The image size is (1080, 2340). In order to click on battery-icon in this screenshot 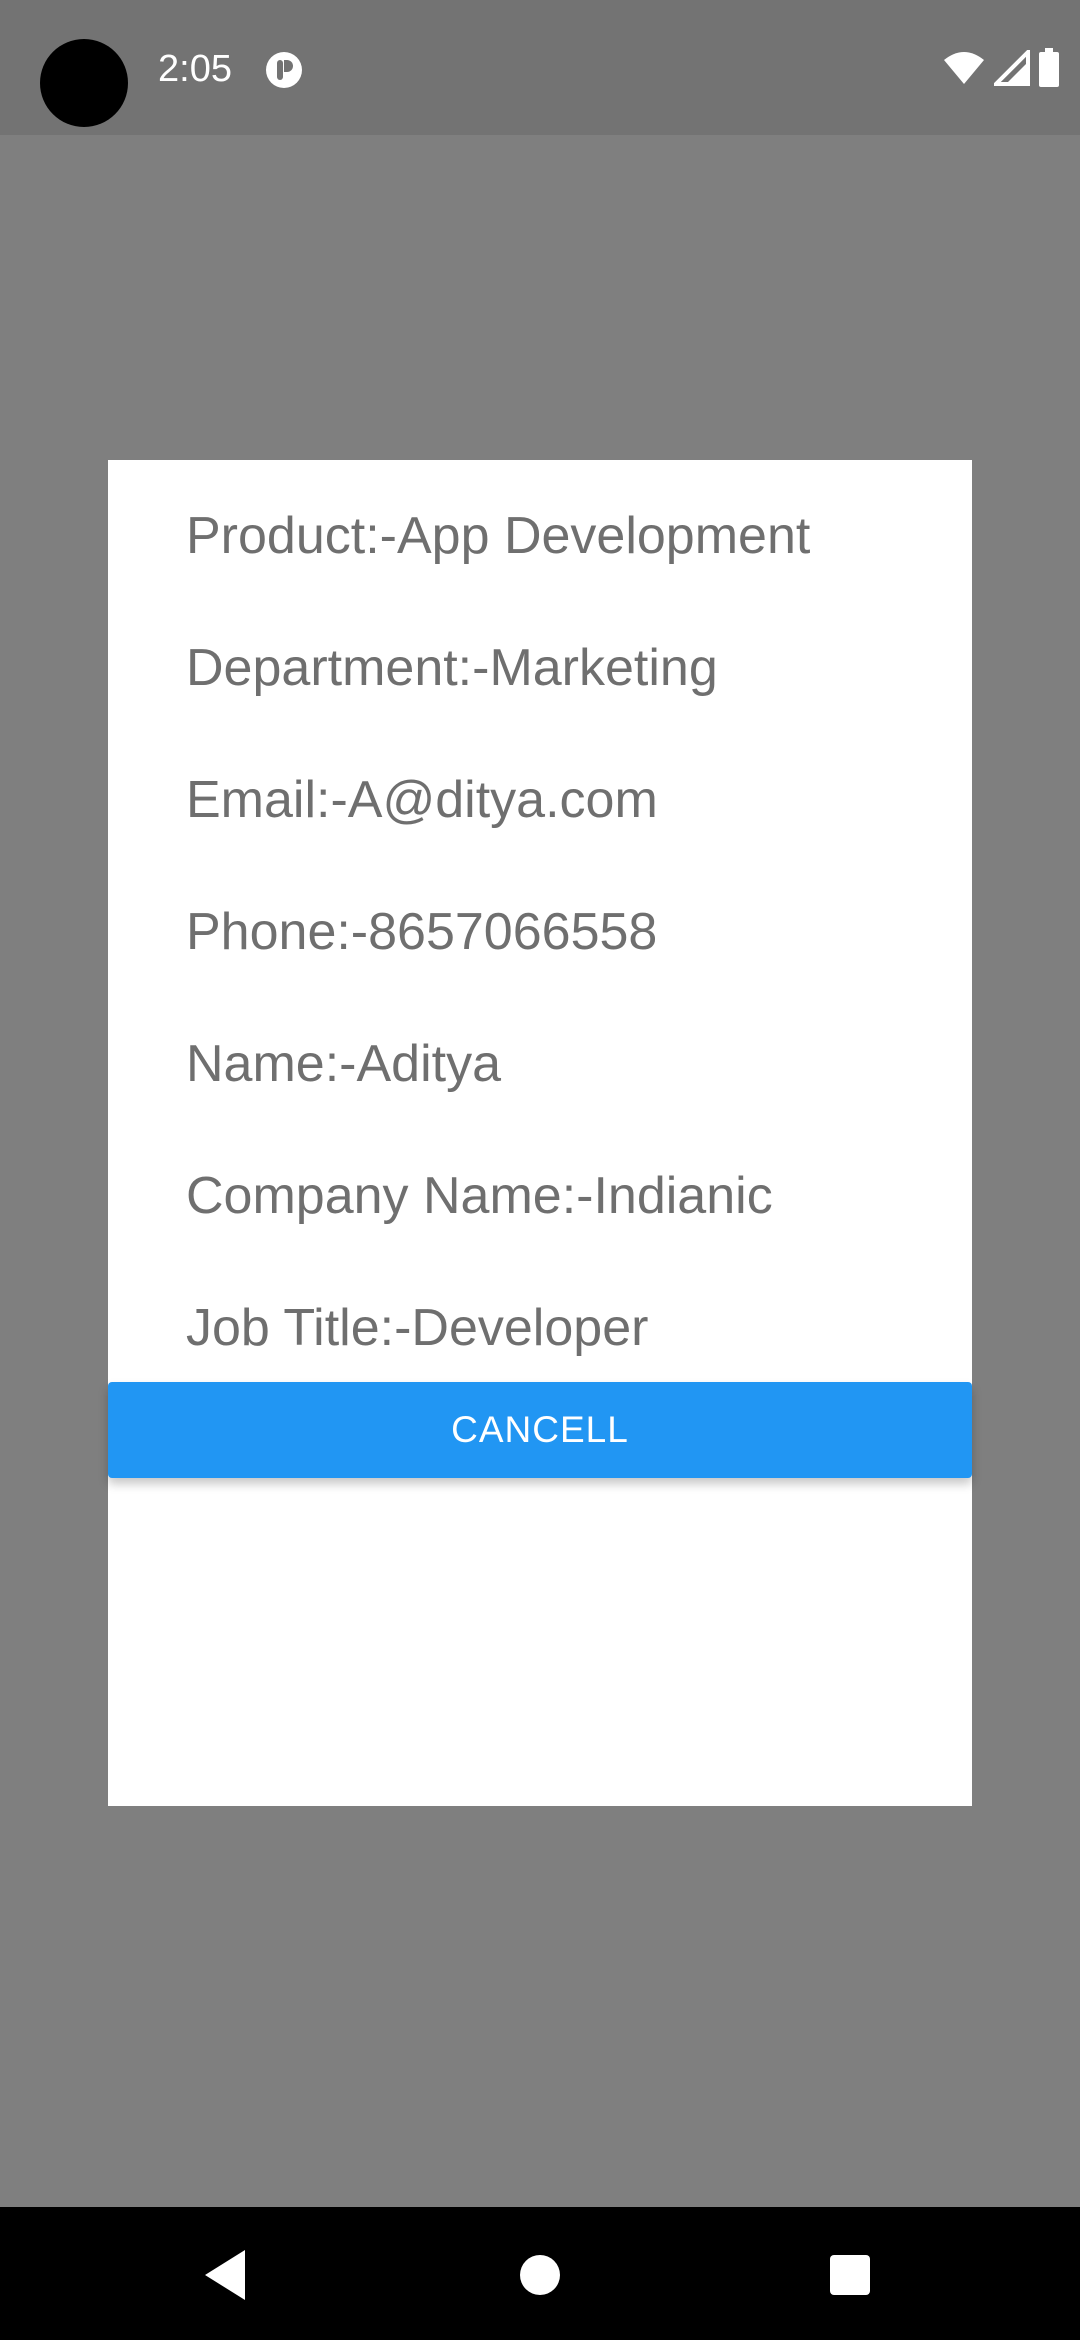, I will do `click(1049, 70)`.